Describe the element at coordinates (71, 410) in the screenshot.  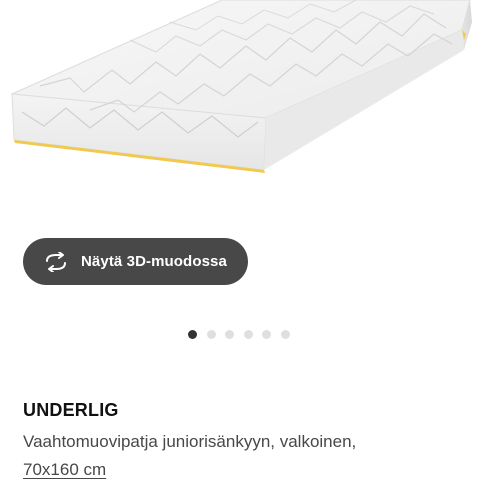
I see `product-name: UNDERLIG` at that location.